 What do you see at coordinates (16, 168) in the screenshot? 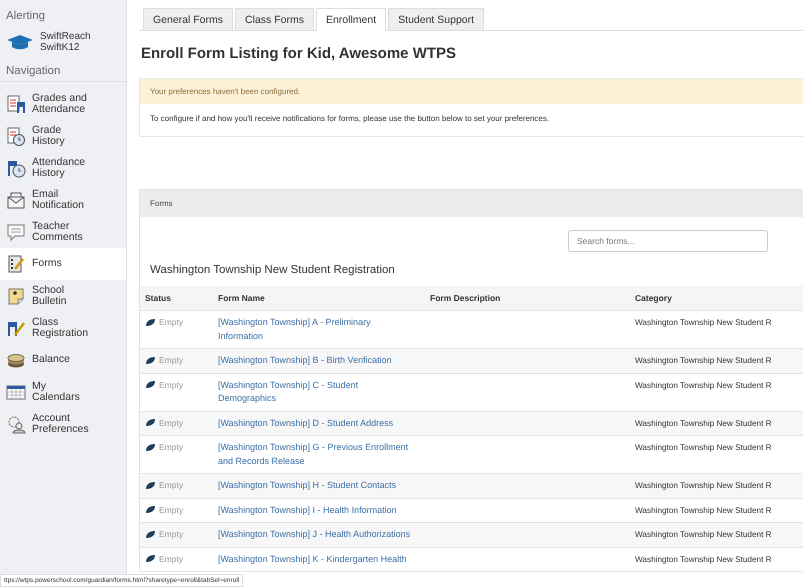
I see `clock-desk-icon` at bounding box center [16, 168].